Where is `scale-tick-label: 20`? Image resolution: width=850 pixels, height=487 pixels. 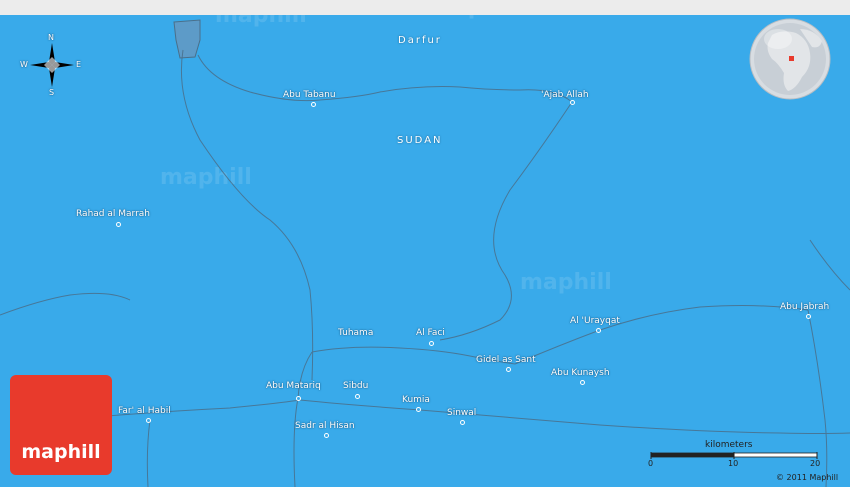 scale-tick-label: 20 is located at coordinates (815, 463).